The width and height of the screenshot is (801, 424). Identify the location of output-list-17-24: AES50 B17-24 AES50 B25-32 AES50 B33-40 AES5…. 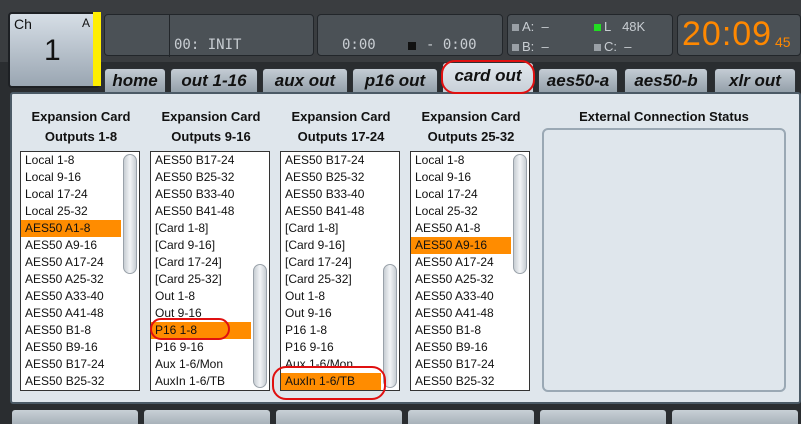
(340, 271).